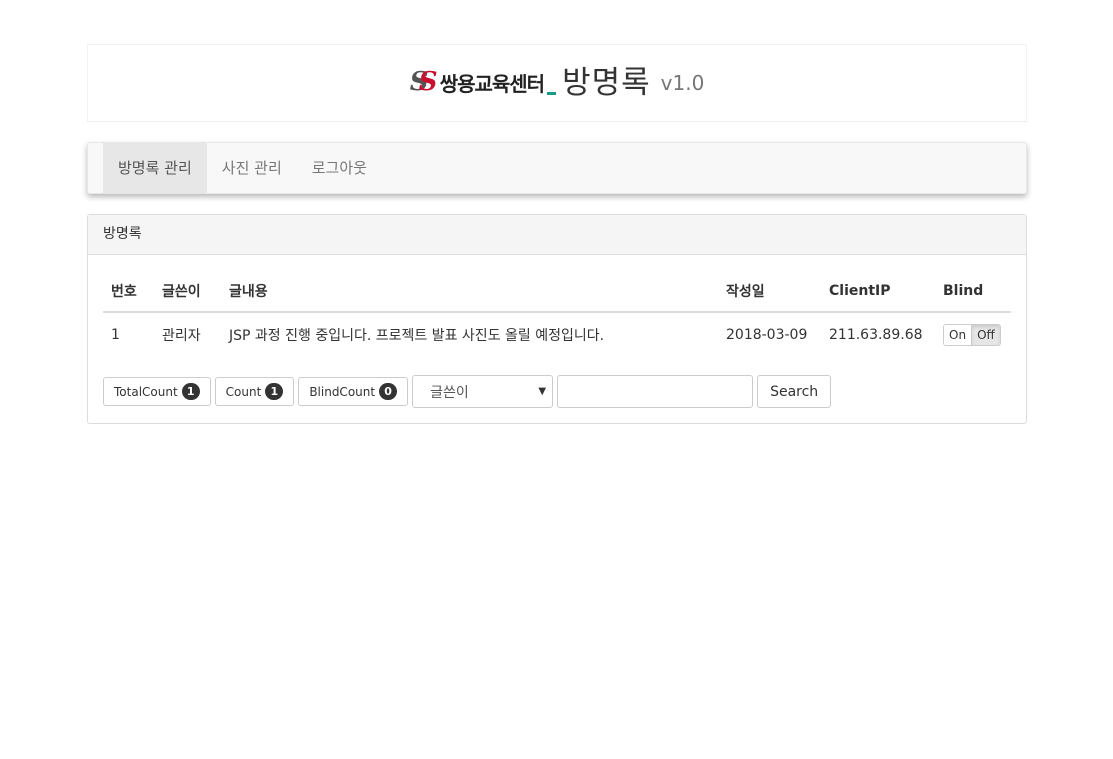  I want to click on logo: SS 쌍용교육센터, so click(484, 82).